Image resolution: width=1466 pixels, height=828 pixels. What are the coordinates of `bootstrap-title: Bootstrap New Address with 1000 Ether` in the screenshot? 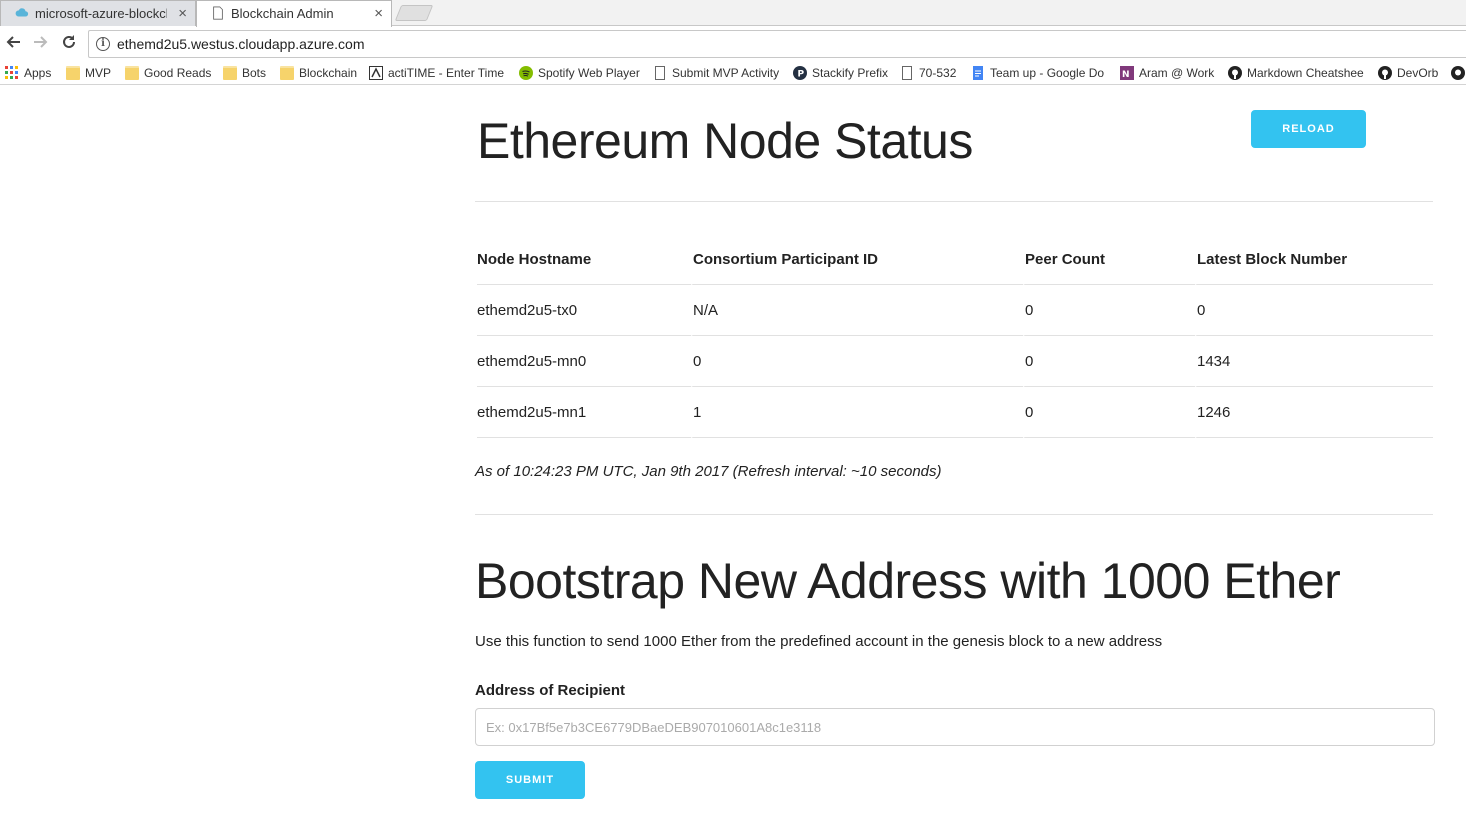 It's located at (908, 581).